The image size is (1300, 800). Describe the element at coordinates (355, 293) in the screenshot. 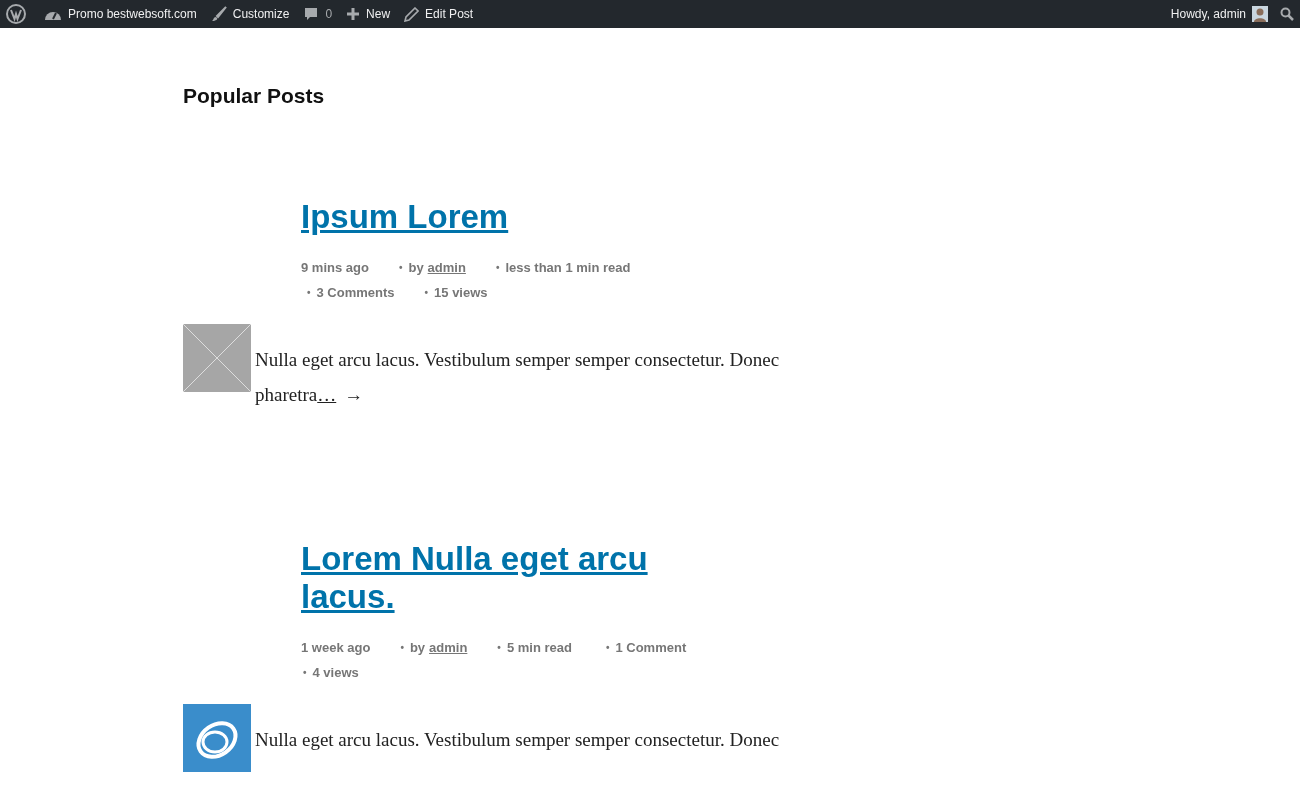

I see `post-meta-text: 3 Comments` at that location.